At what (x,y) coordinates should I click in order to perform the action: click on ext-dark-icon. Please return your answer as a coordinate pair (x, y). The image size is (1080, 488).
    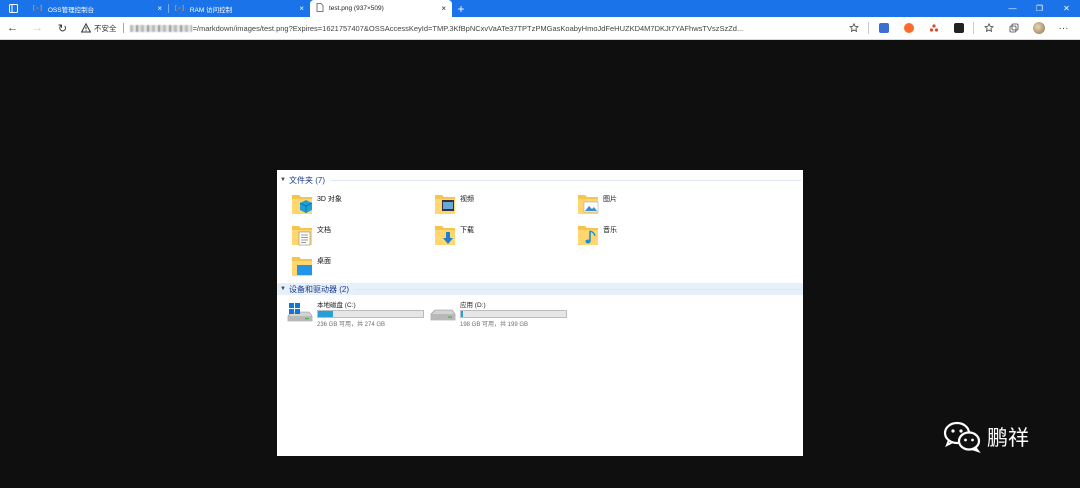
    Looking at the image, I should click on (958, 28).